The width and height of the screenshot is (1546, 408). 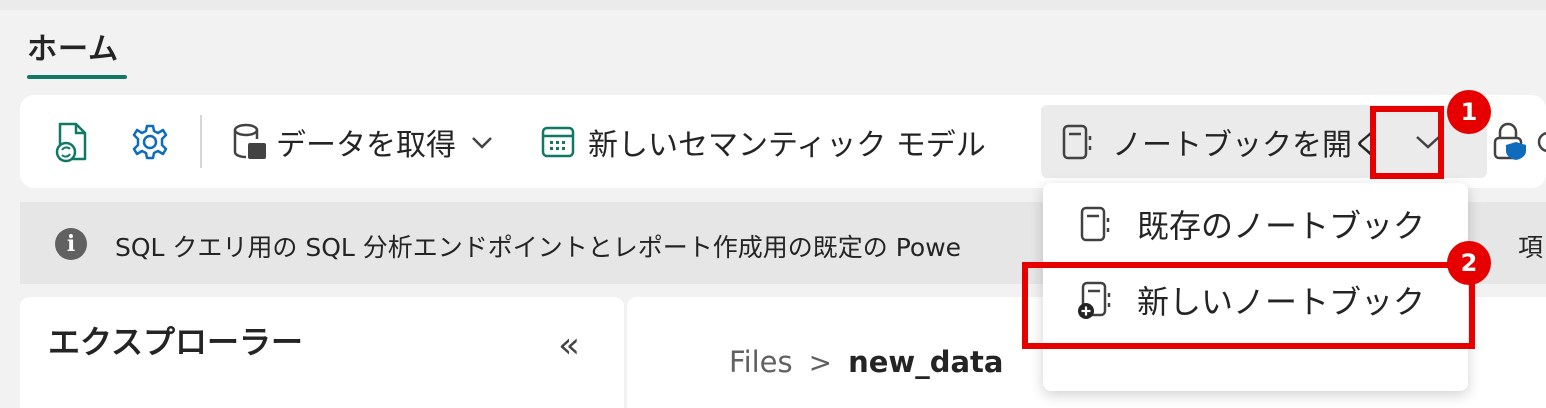 I want to click on explorer-pane: エクスプローラー «, so click(x=322, y=352).